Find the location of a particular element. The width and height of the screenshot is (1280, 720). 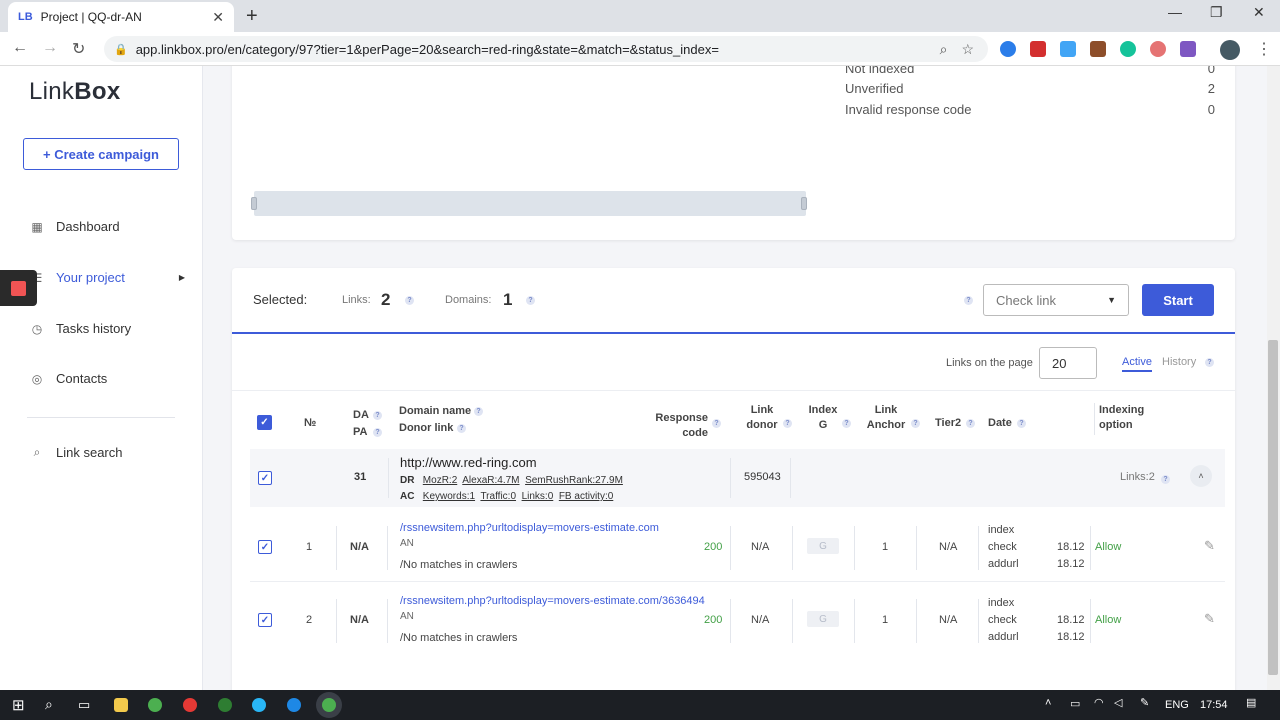

slider-handle-left is located at coordinates (254, 203).